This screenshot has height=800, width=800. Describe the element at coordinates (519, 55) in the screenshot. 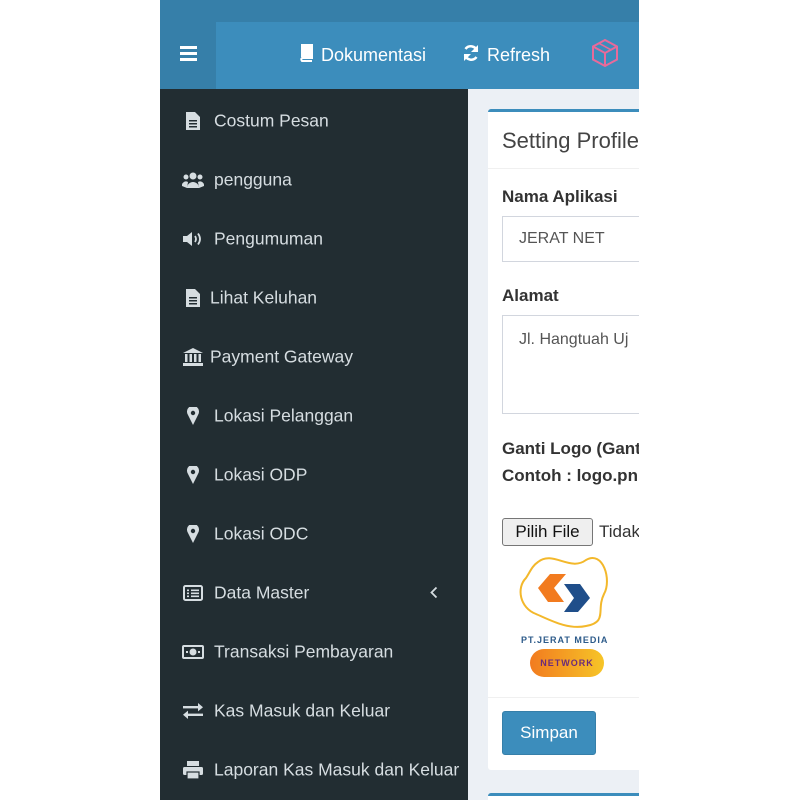

I see `refresh-label: Refresh` at that location.